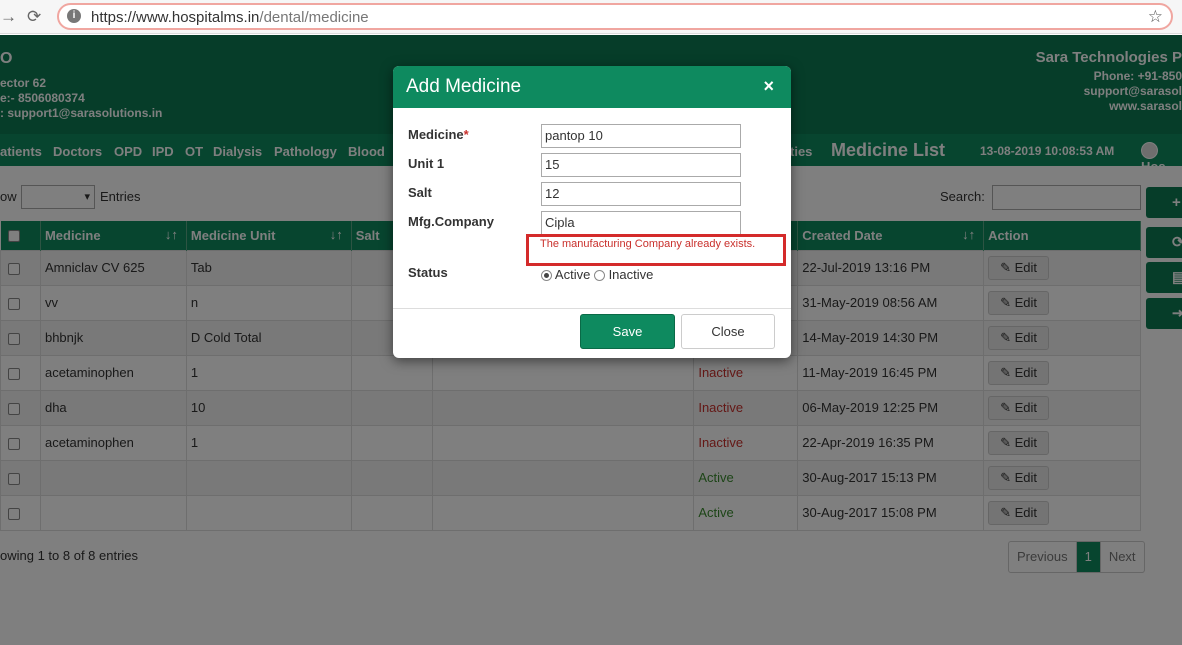 The image size is (1182, 645). Describe the element at coordinates (592, 87) in the screenshot. I see `dialog-header: Add Medicine ×` at that location.